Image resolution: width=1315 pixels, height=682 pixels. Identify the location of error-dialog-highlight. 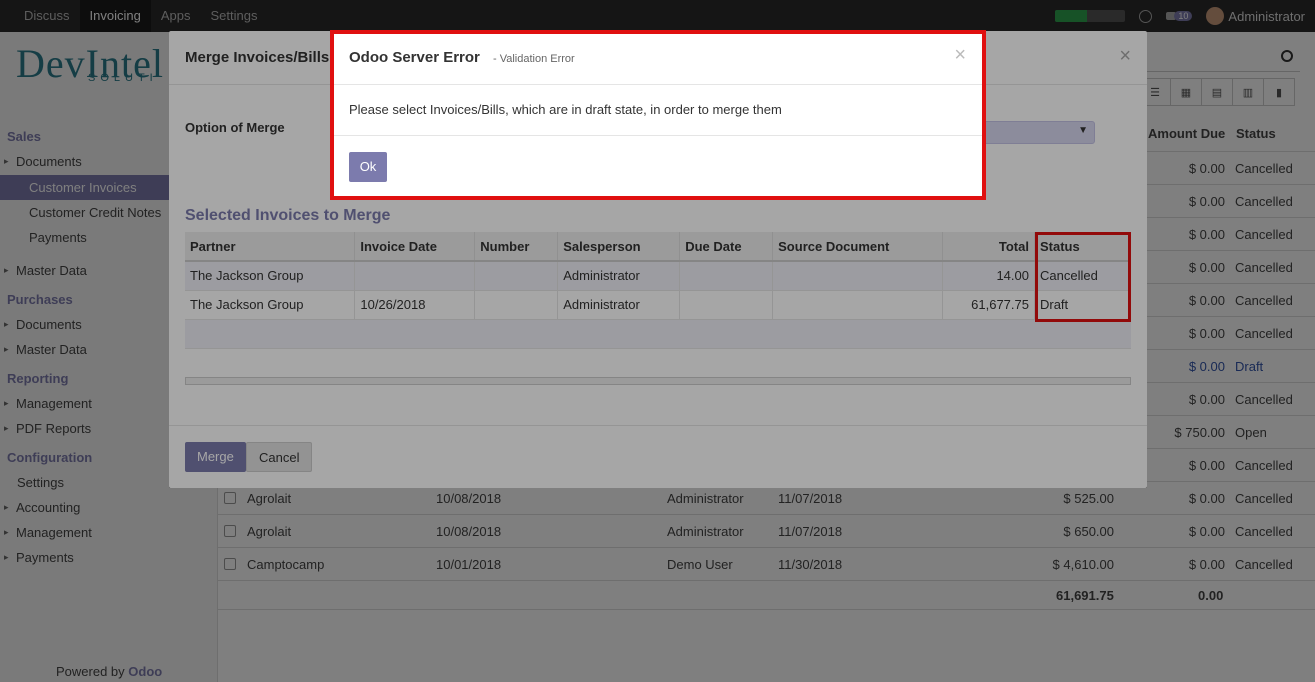
(658, 115).